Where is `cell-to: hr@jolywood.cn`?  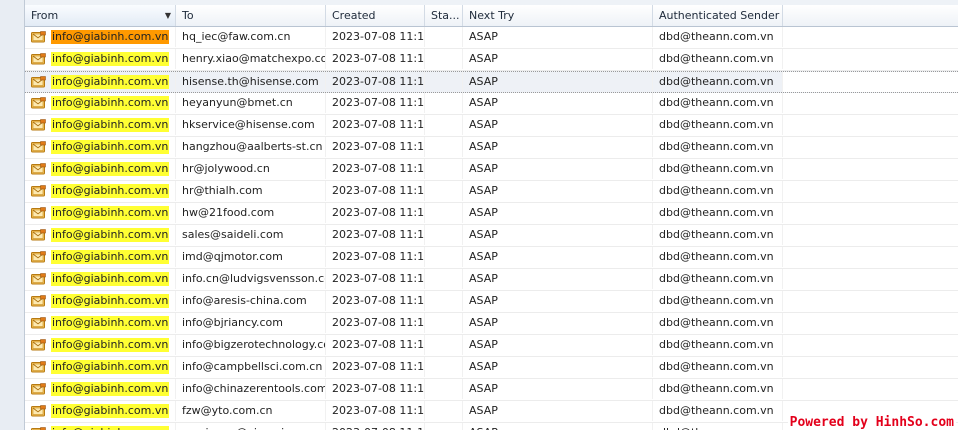
cell-to: hr@jolywood.cn is located at coordinates (251, 169).